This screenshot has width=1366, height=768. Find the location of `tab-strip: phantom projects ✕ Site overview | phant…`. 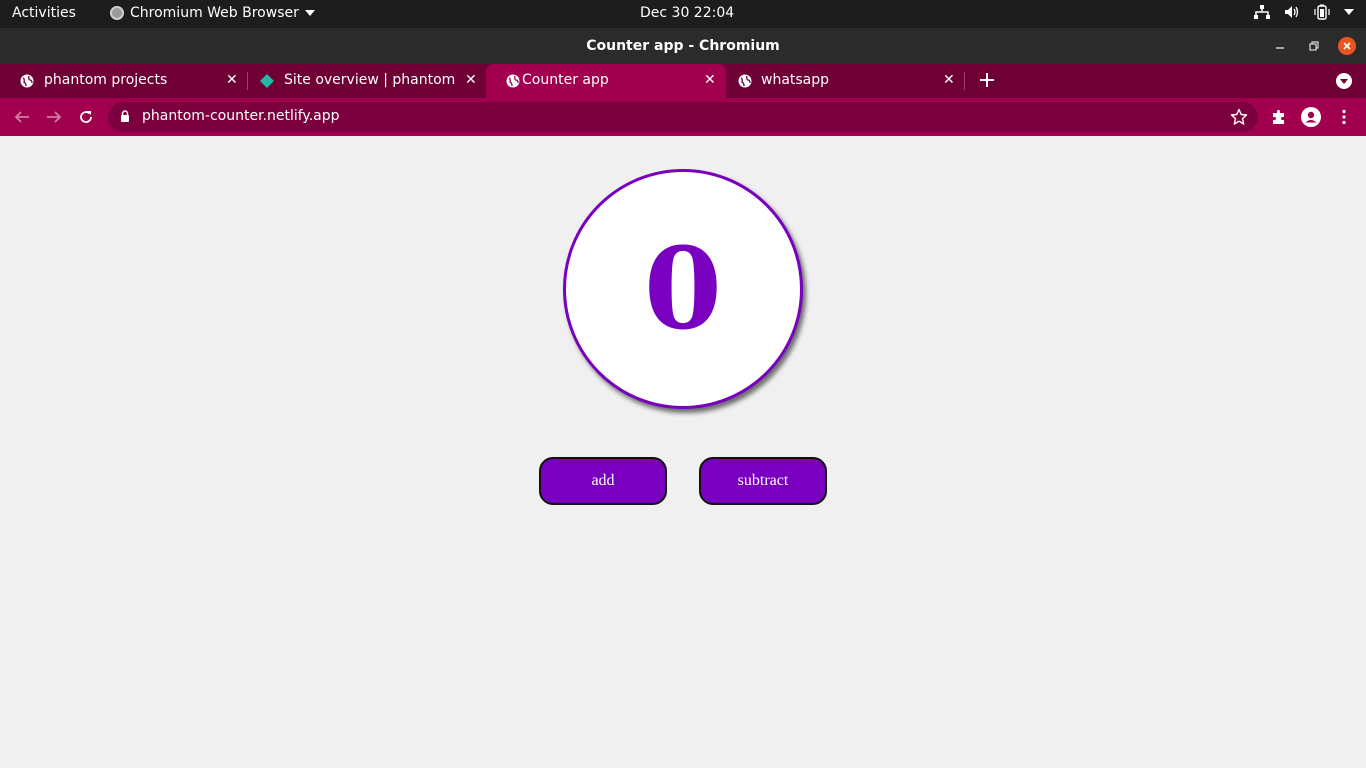

tab-strip: phantom projects ✕ Site overview | phant… is located at coordinates (683, 81).